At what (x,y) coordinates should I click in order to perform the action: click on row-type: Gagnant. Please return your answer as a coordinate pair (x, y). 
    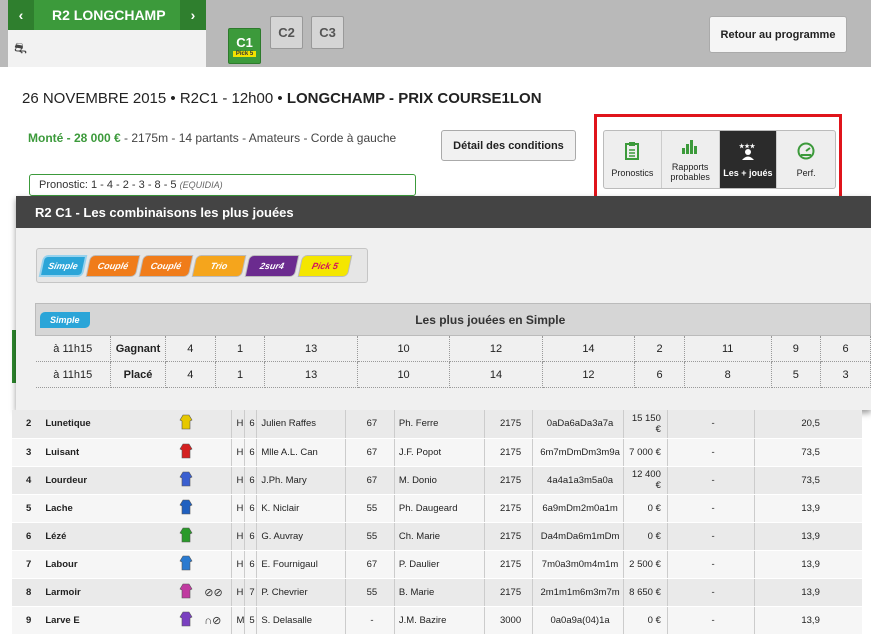
    Looking at the image, I should click on (138, 348).